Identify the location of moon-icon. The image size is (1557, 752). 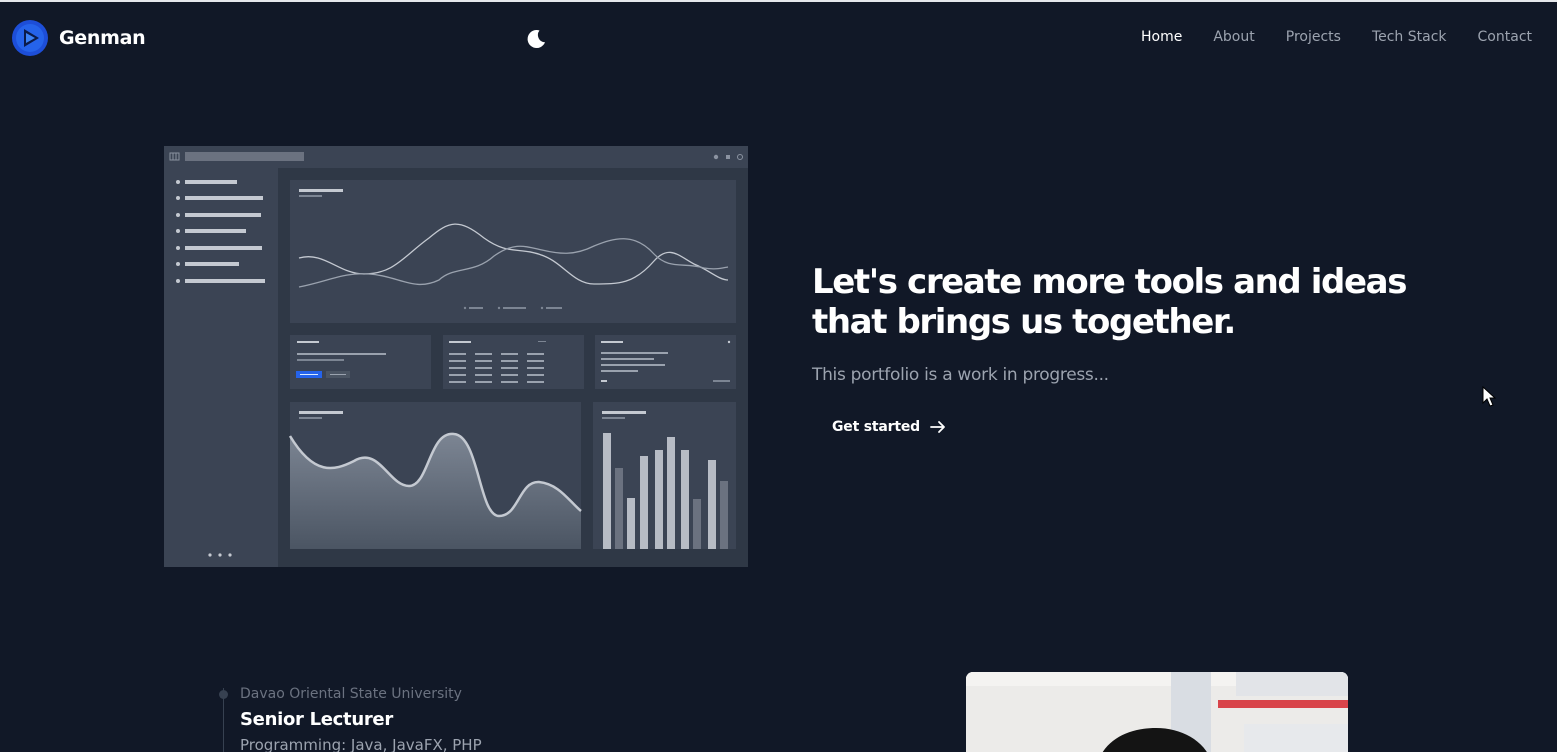
(536, 39).